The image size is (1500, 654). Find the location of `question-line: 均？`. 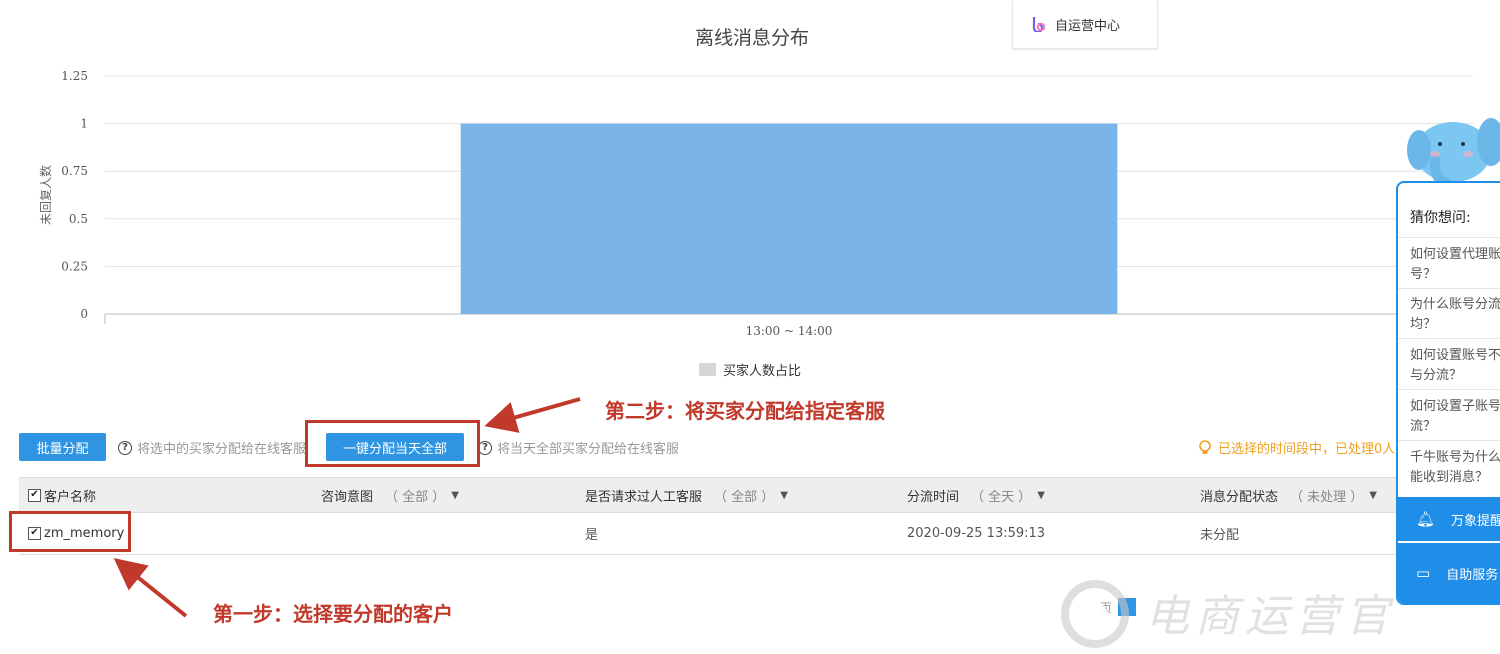

question-line: 均？ is located at coordinates (1423, 324).